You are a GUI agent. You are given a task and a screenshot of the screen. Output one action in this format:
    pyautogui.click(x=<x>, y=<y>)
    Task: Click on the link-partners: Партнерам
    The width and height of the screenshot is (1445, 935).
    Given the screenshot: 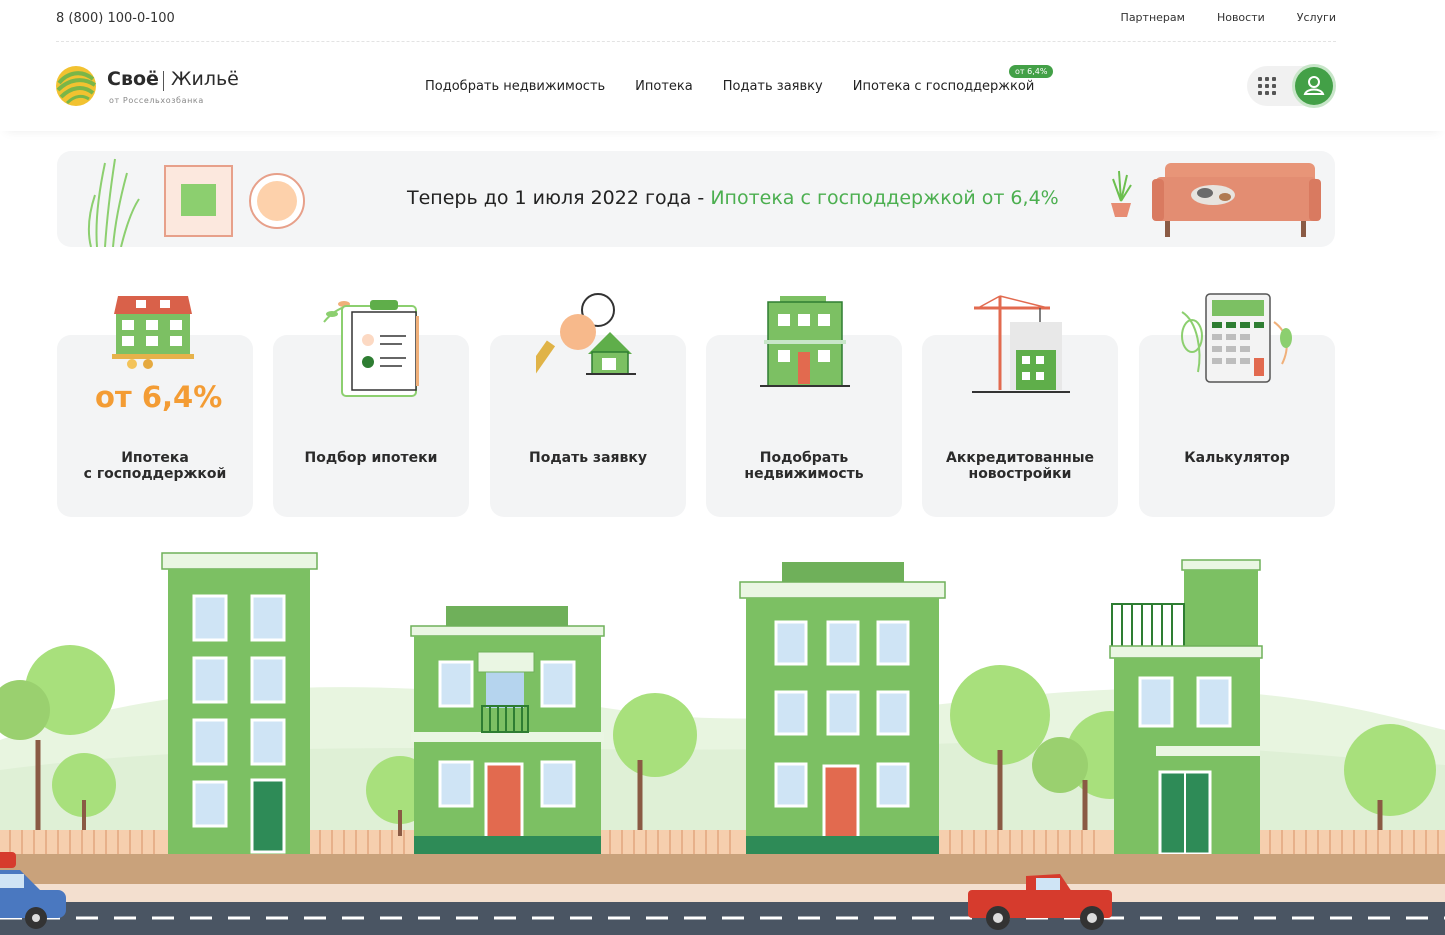 What is the action you would take?
    pyautogui.click(x=1153, y=17)
    